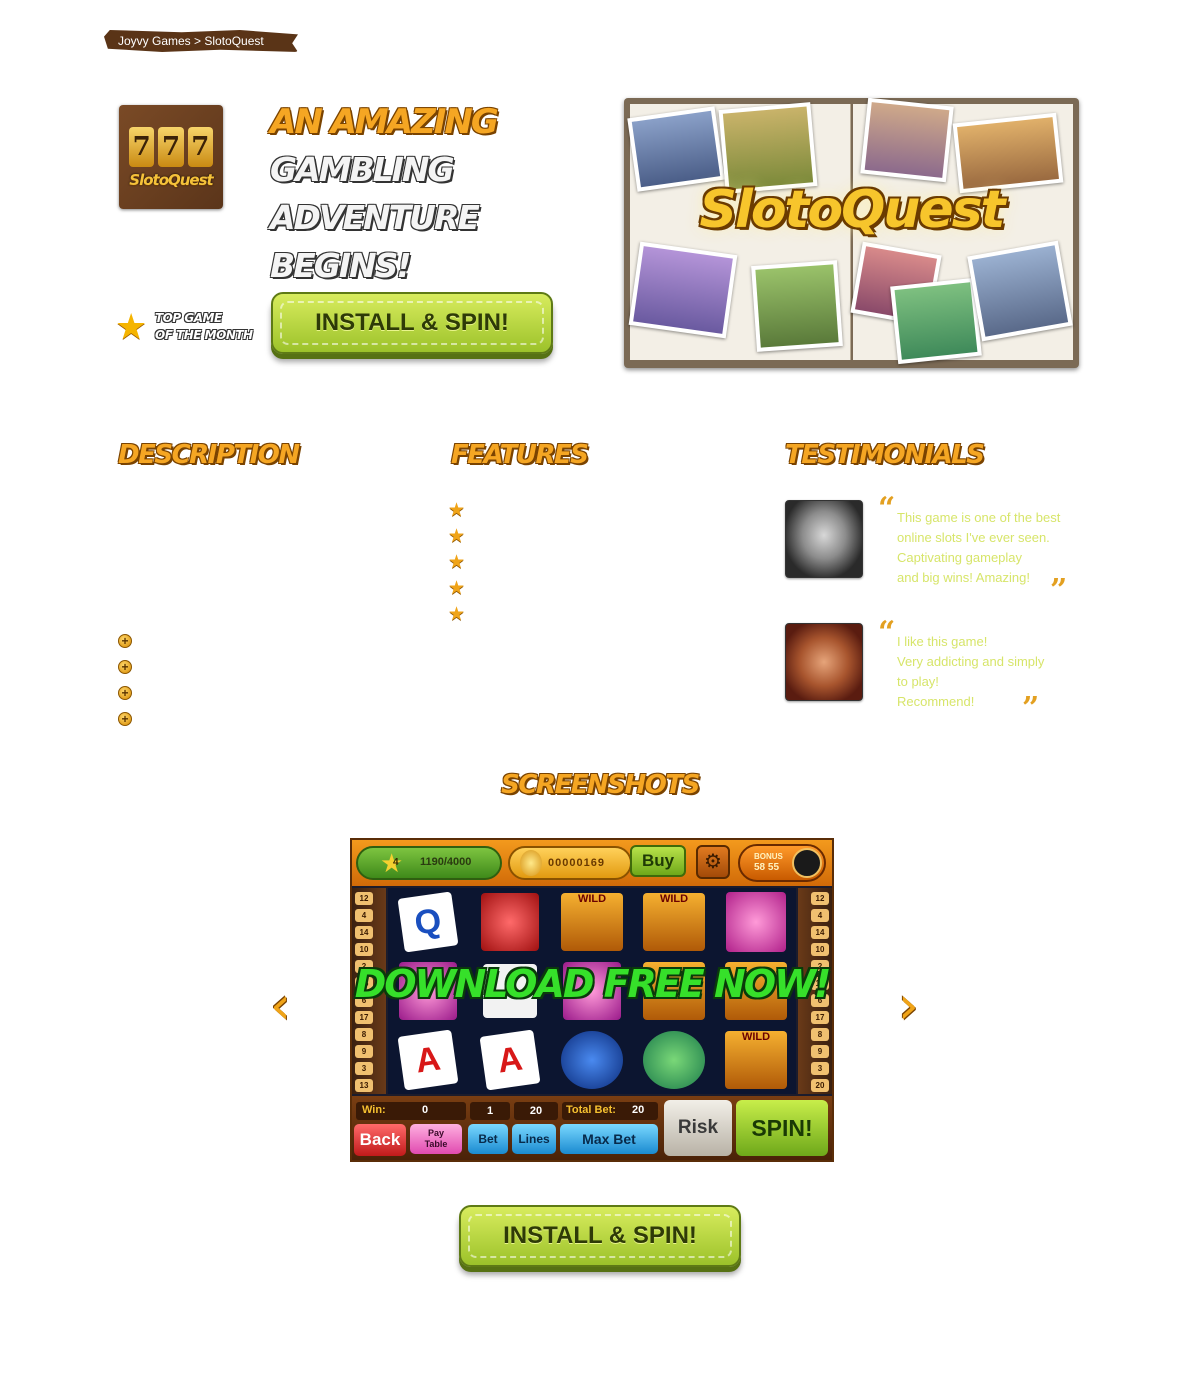 This screenshot has width=1200, height=1400. Describe the element at coordinates (797, 306) in the screenshot. I see `photo-soldier` at that location.